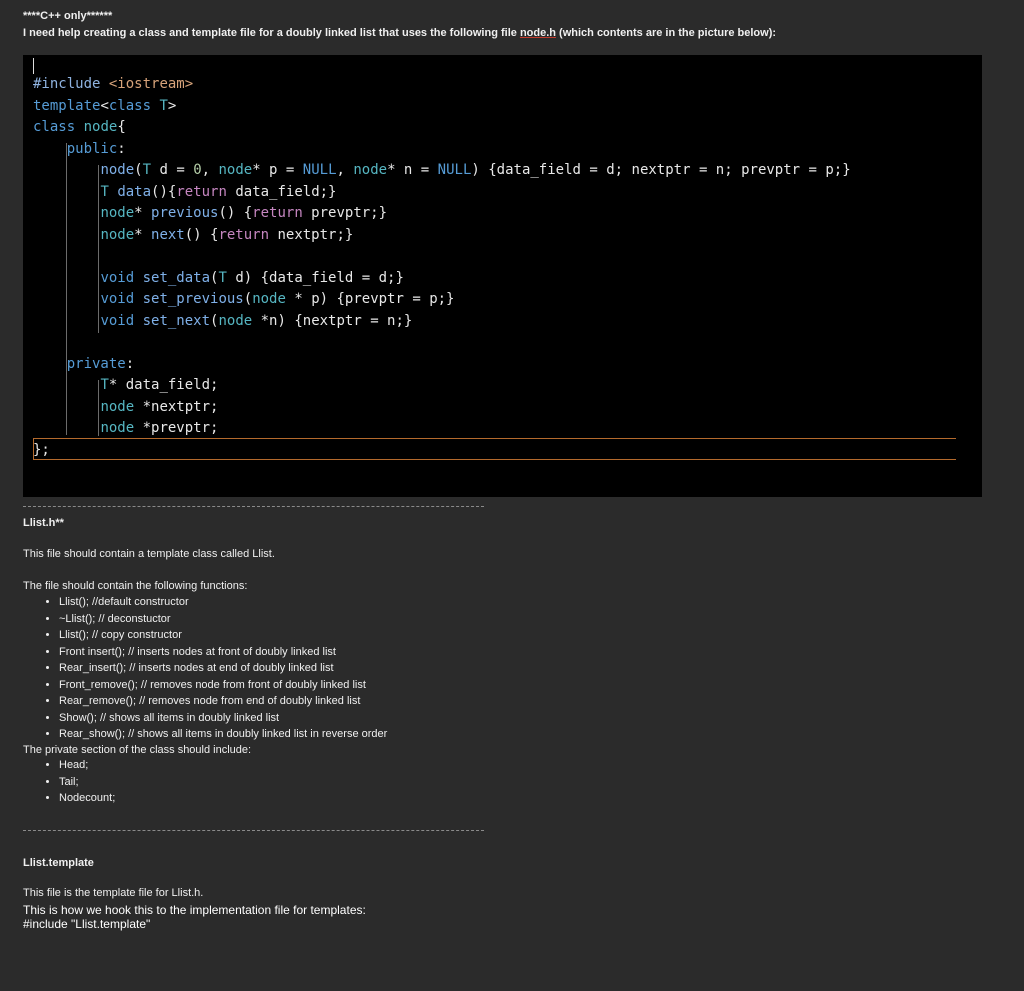 This screenshot has height=991, width=1024. I want to click on code-line: node *nextptr;, so click(159, 406).